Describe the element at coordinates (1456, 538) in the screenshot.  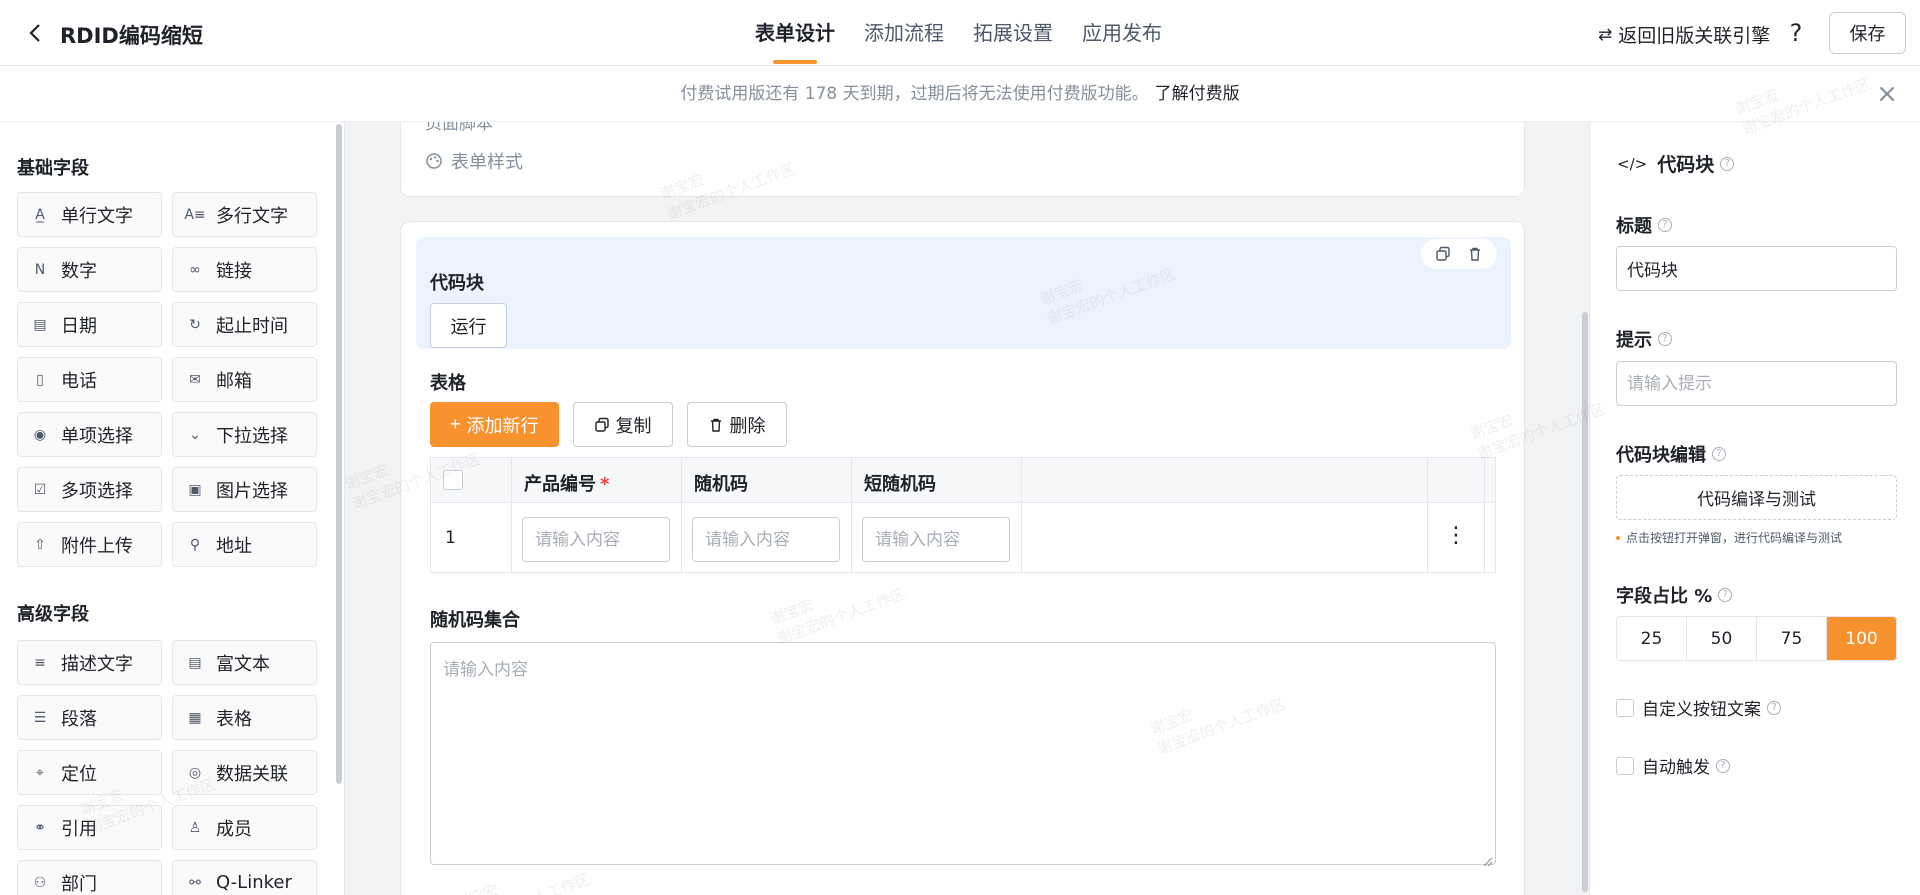
I see `more-vertical-icon: ⋮` at that location.